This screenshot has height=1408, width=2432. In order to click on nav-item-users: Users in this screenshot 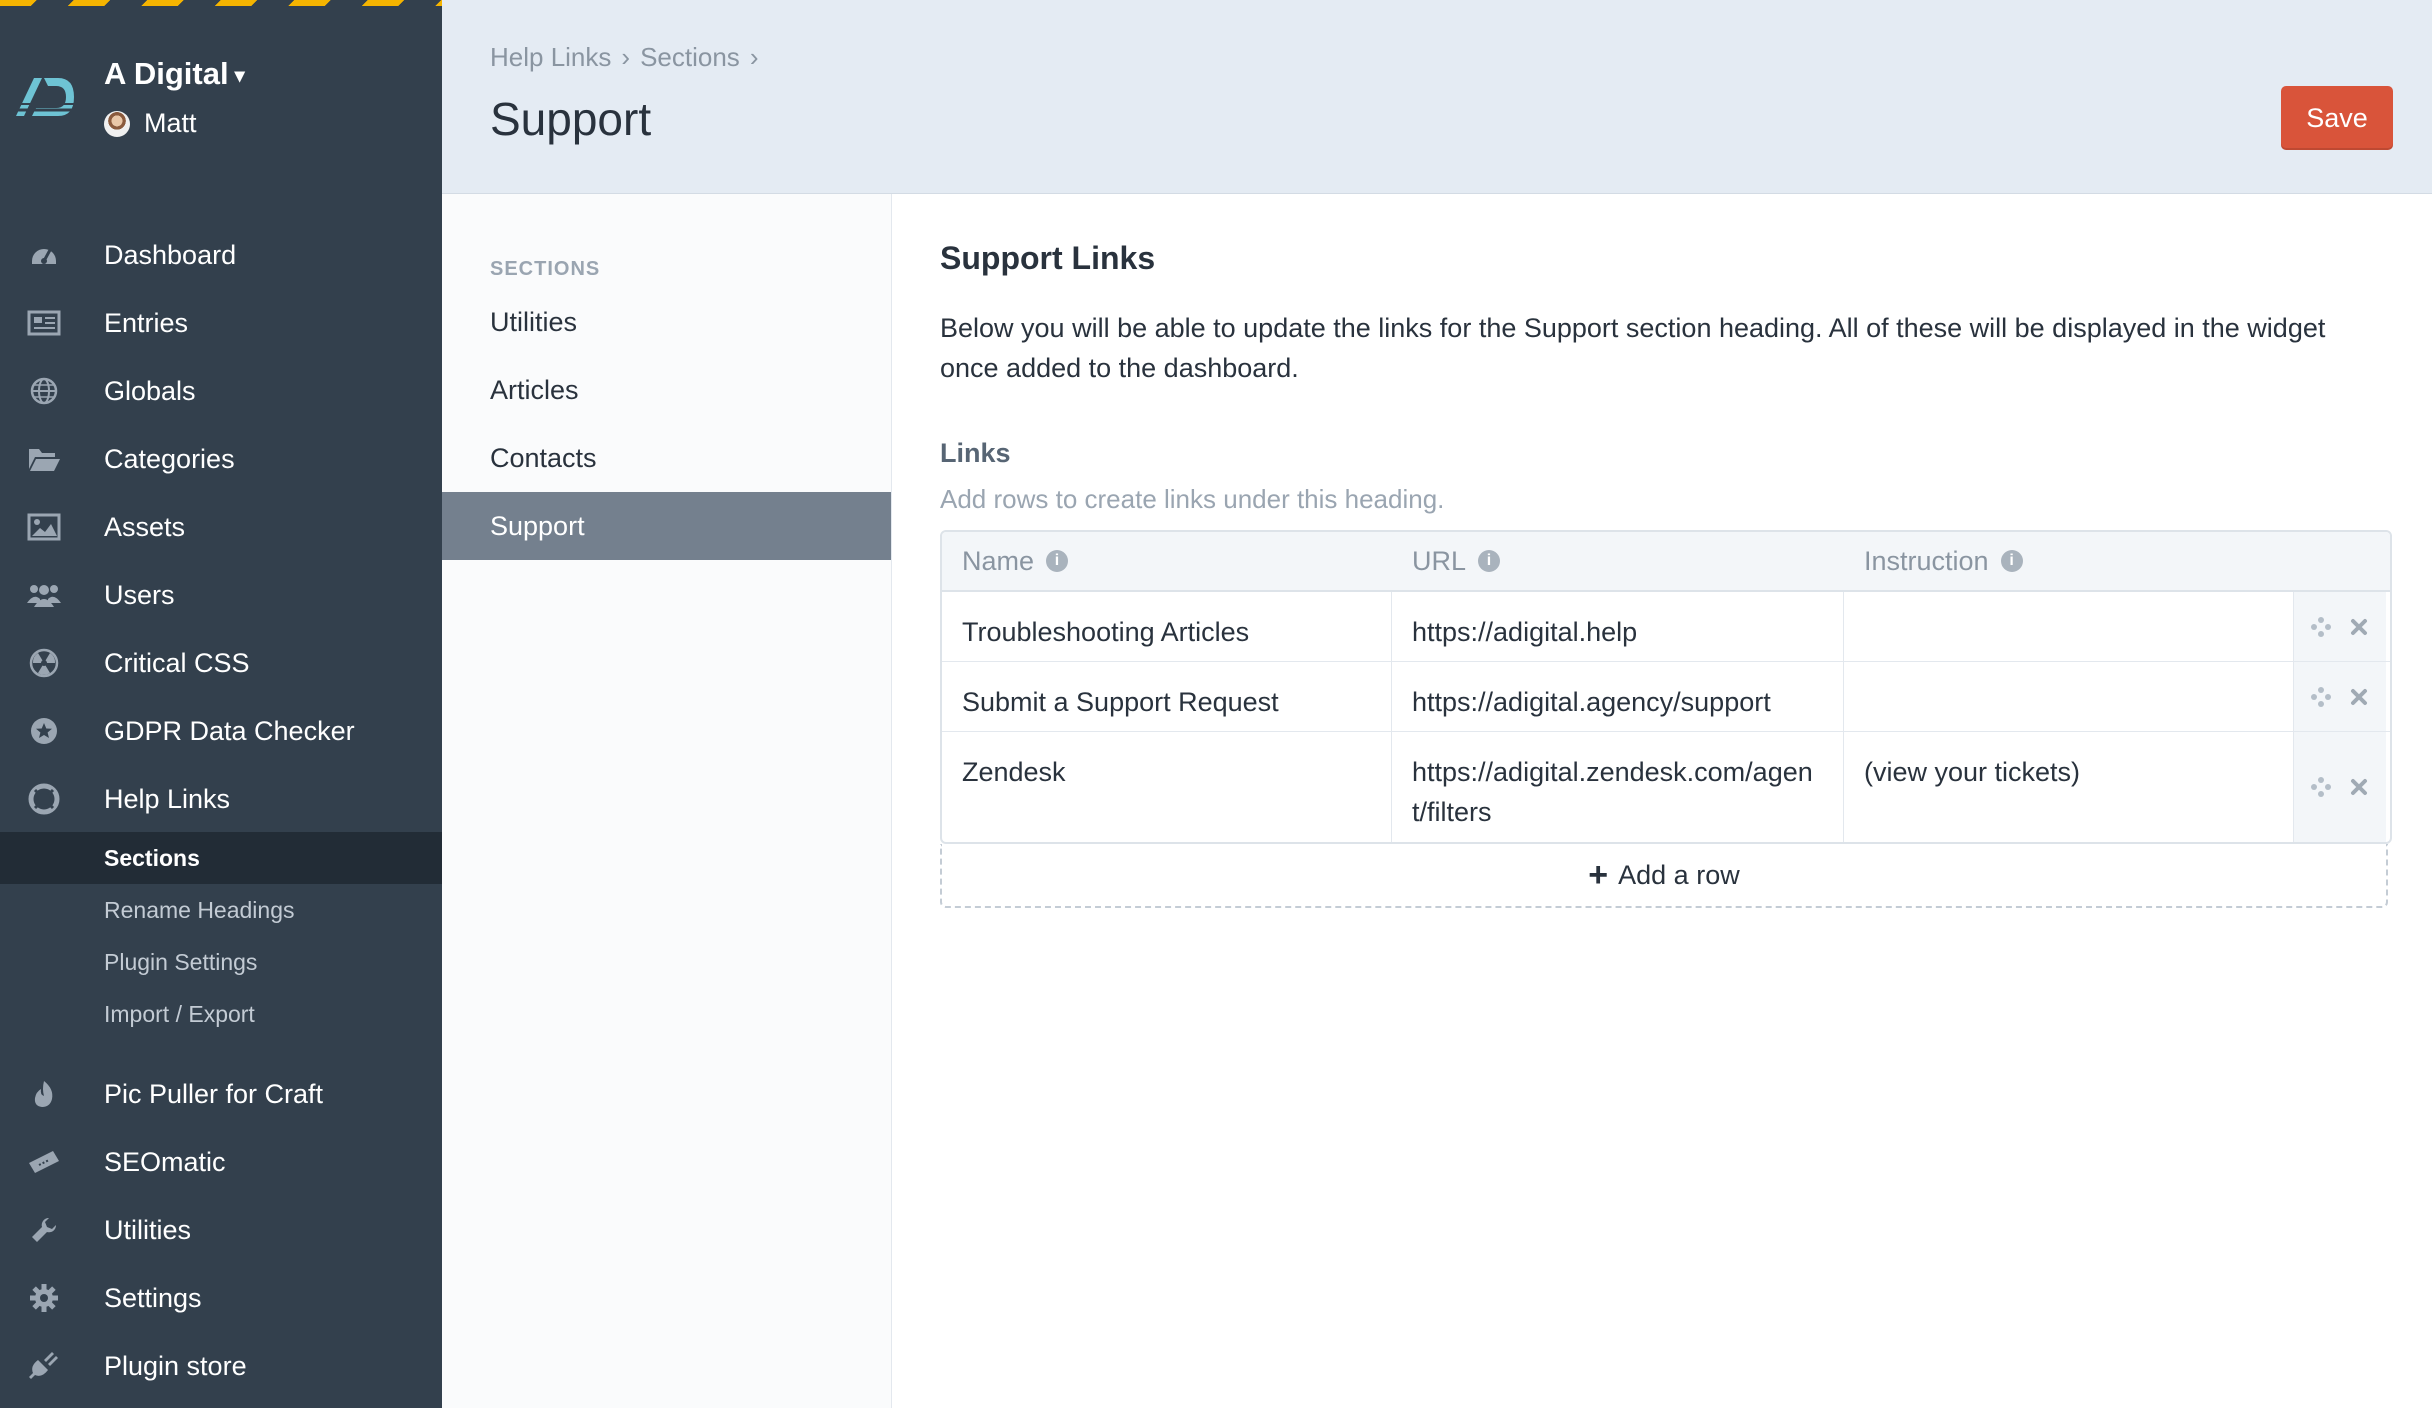, I will do `click(221, 595)`.